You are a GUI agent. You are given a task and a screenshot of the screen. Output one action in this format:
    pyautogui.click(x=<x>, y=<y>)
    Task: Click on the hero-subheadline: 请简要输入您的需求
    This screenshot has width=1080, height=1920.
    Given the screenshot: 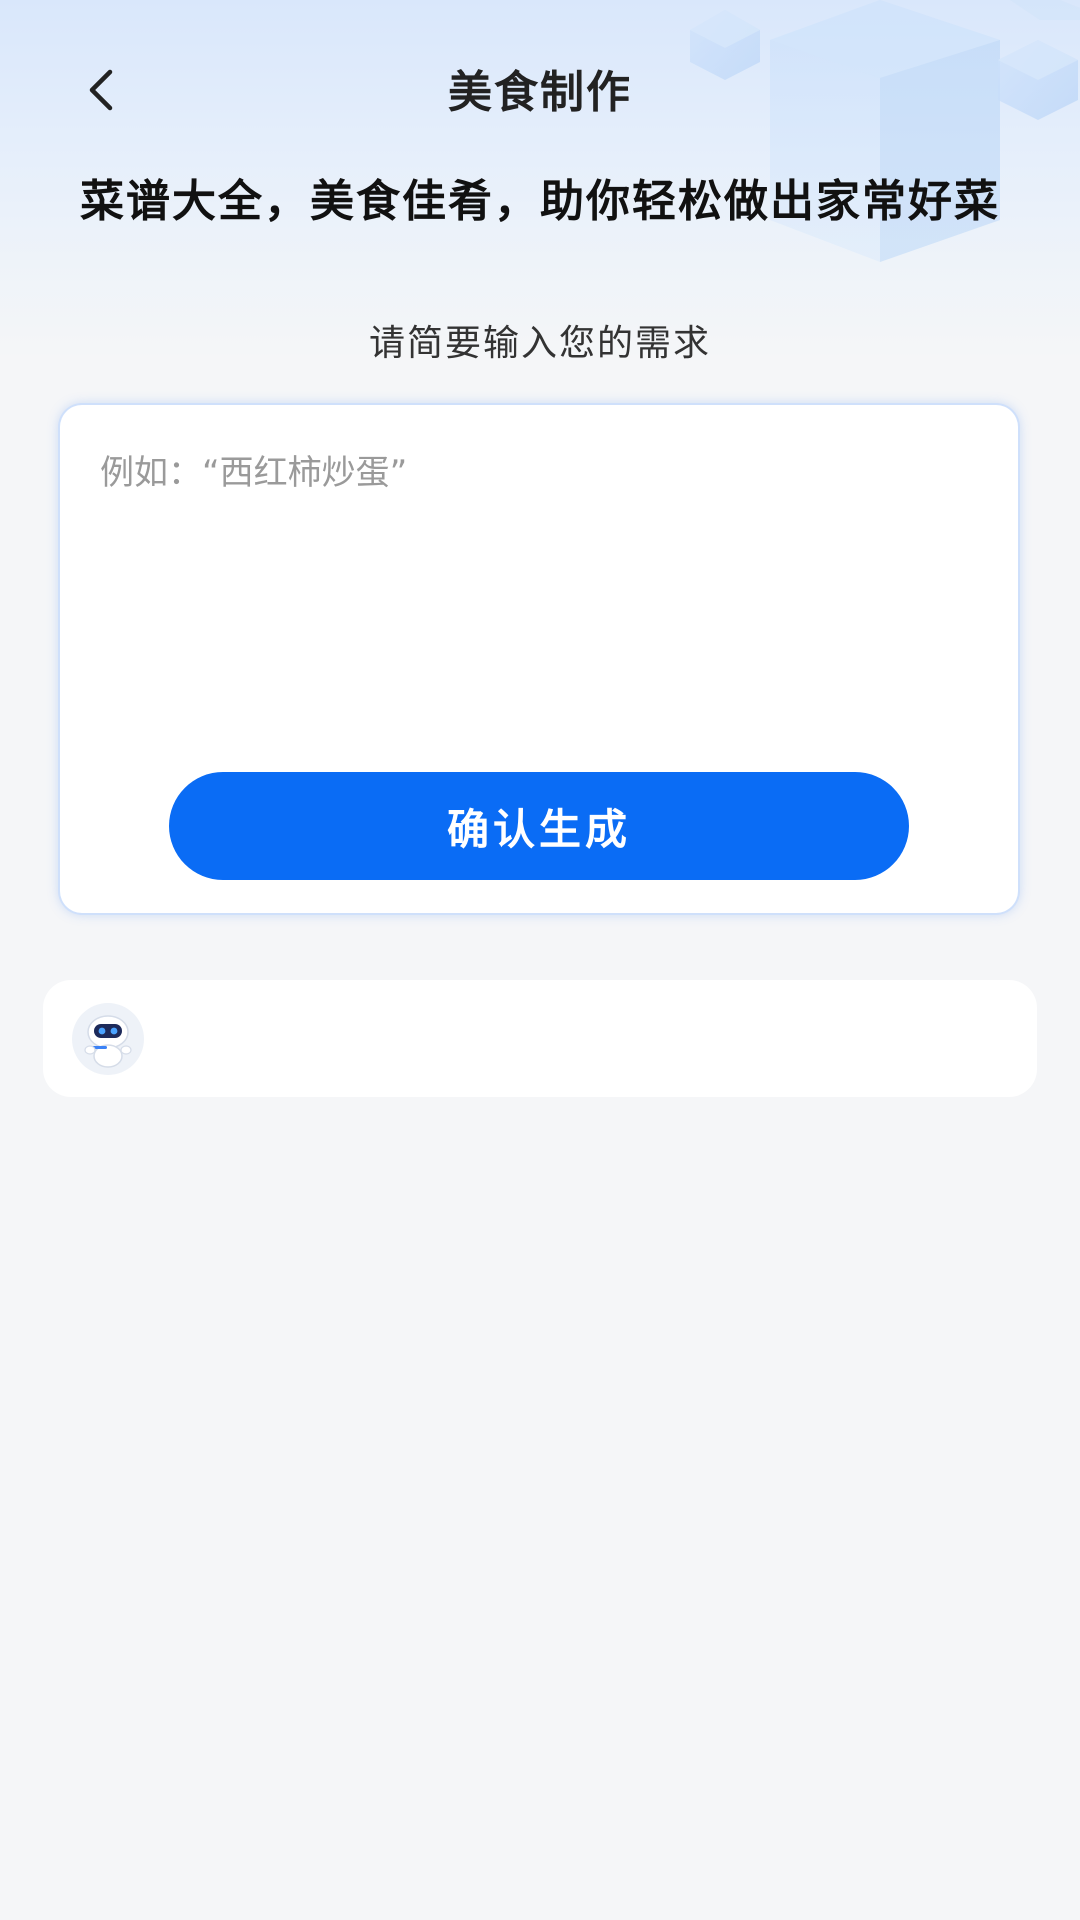 What is the action you would take?
    pyautogui.click(x=539, y=343)
    